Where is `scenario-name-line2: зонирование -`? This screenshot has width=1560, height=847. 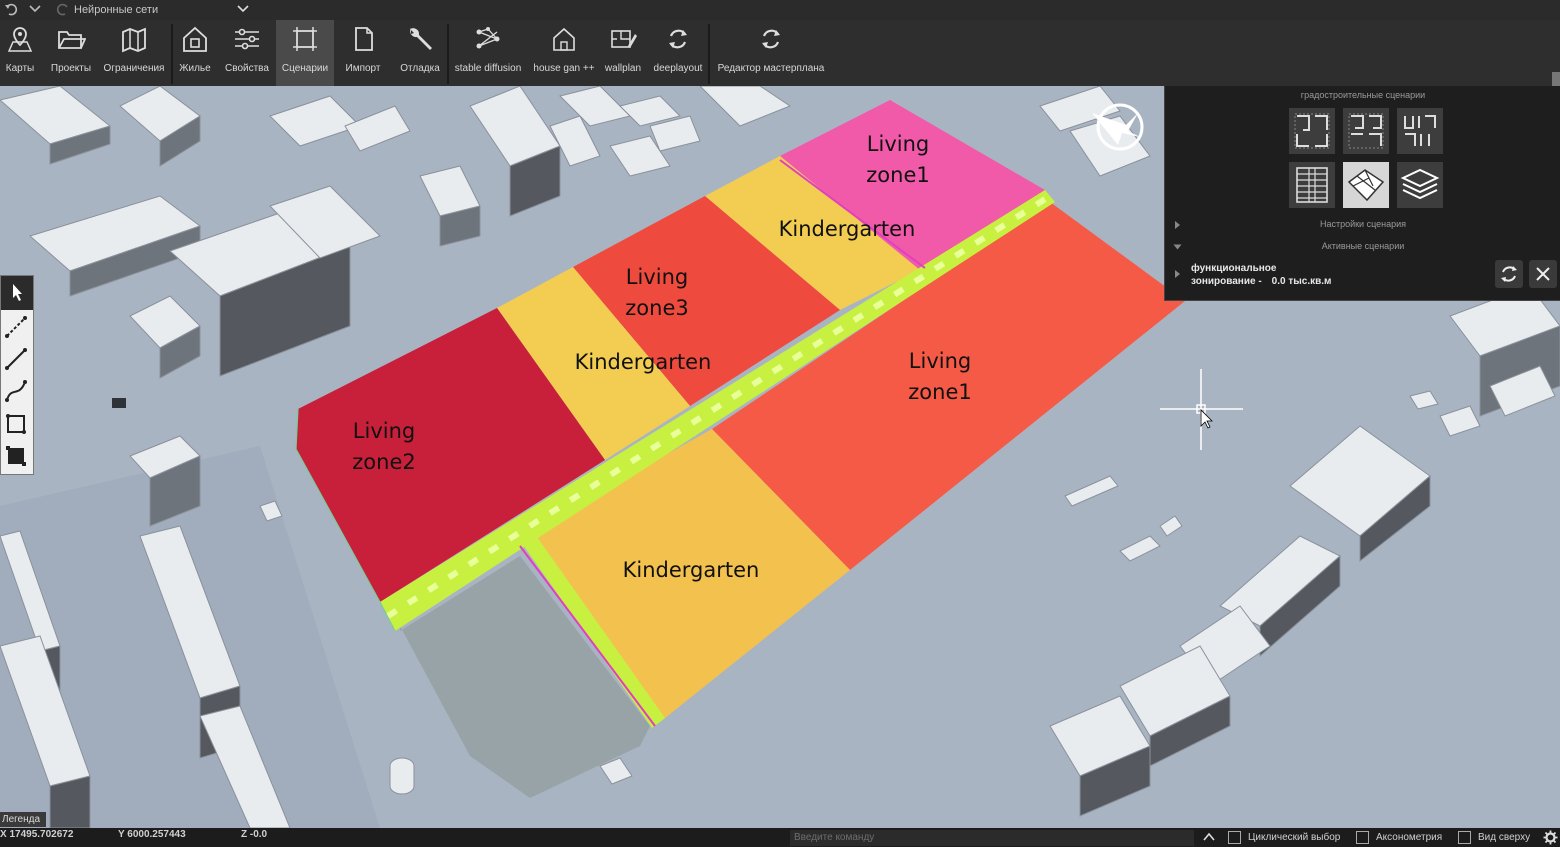
scenario-name-line2: зонирование - is located at coordinates (1226, 281).